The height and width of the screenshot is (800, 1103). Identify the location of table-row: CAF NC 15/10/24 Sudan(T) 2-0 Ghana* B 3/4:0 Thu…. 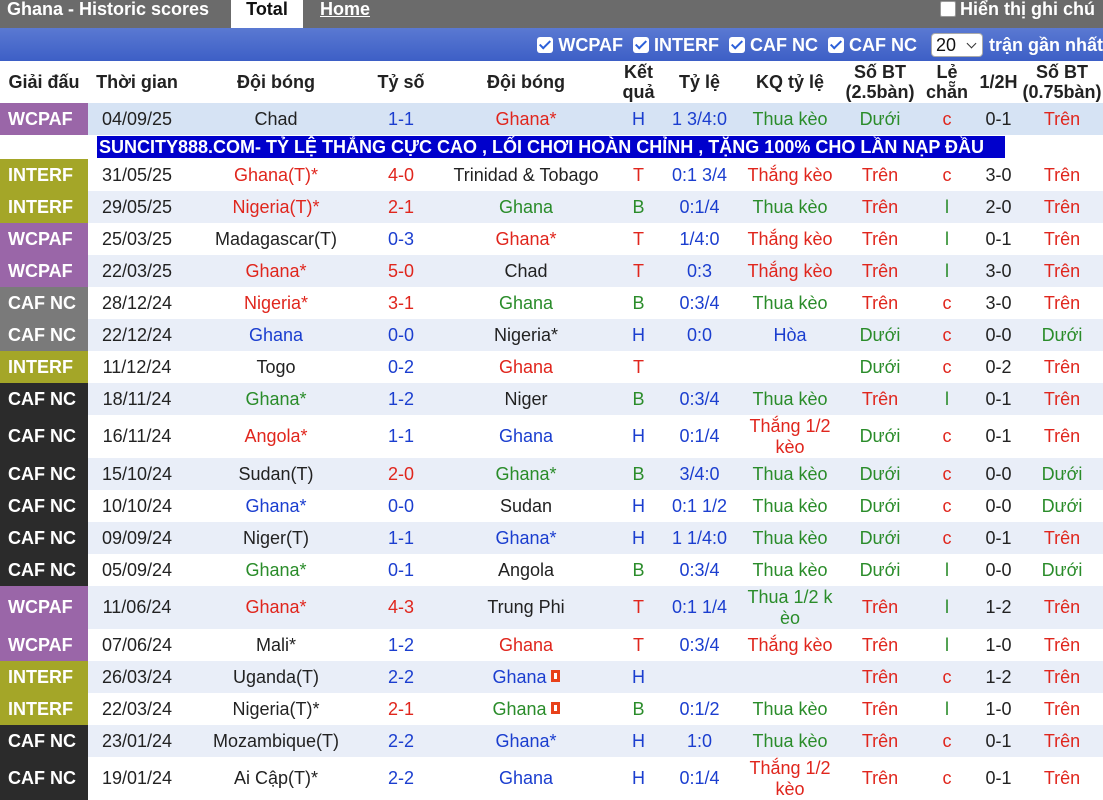
(551, 474).